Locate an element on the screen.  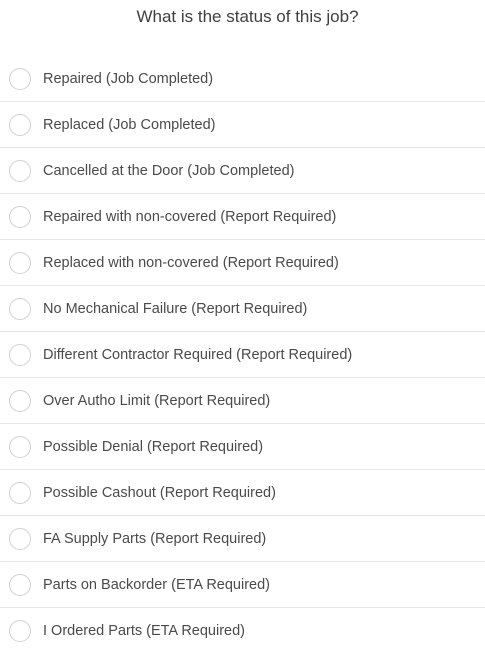
option-parts-on-backorder: Parts on Backorder (ETA Required) is located at coordinates (242, 585).